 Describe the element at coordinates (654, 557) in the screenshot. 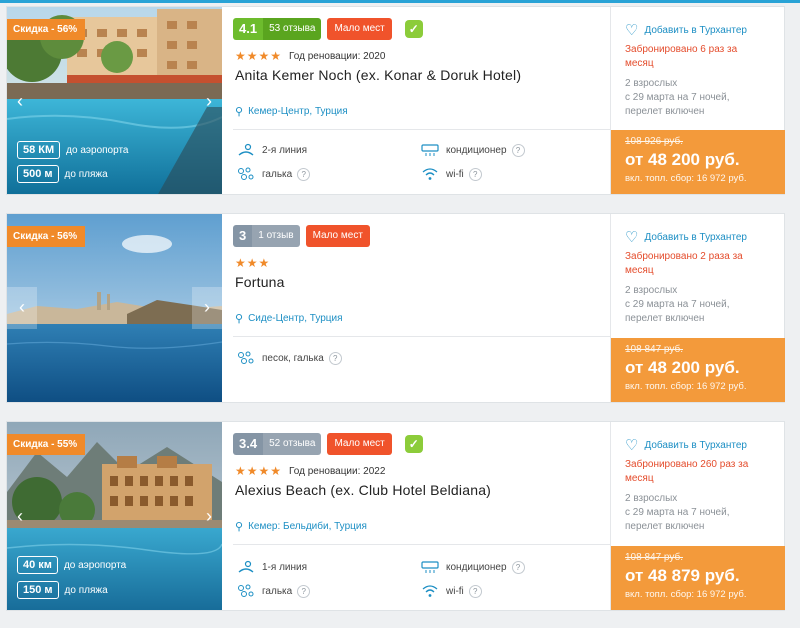

I see `old-price: 108 847 руб.` at that location.